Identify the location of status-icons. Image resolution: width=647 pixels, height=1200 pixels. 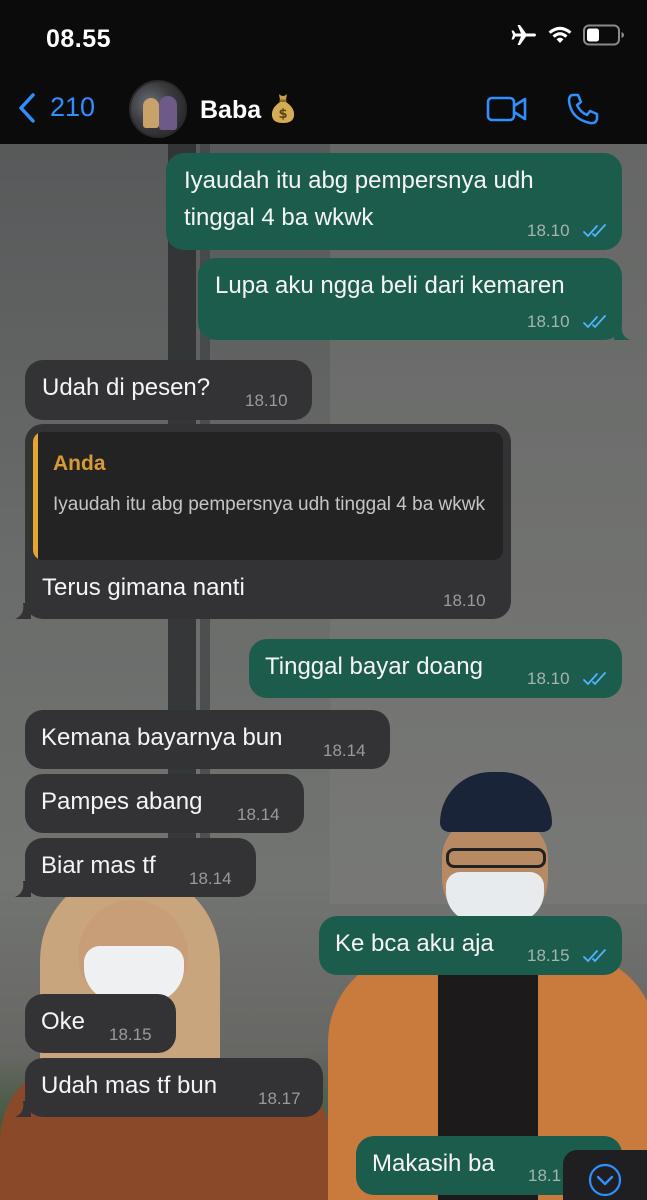
(568, 35).